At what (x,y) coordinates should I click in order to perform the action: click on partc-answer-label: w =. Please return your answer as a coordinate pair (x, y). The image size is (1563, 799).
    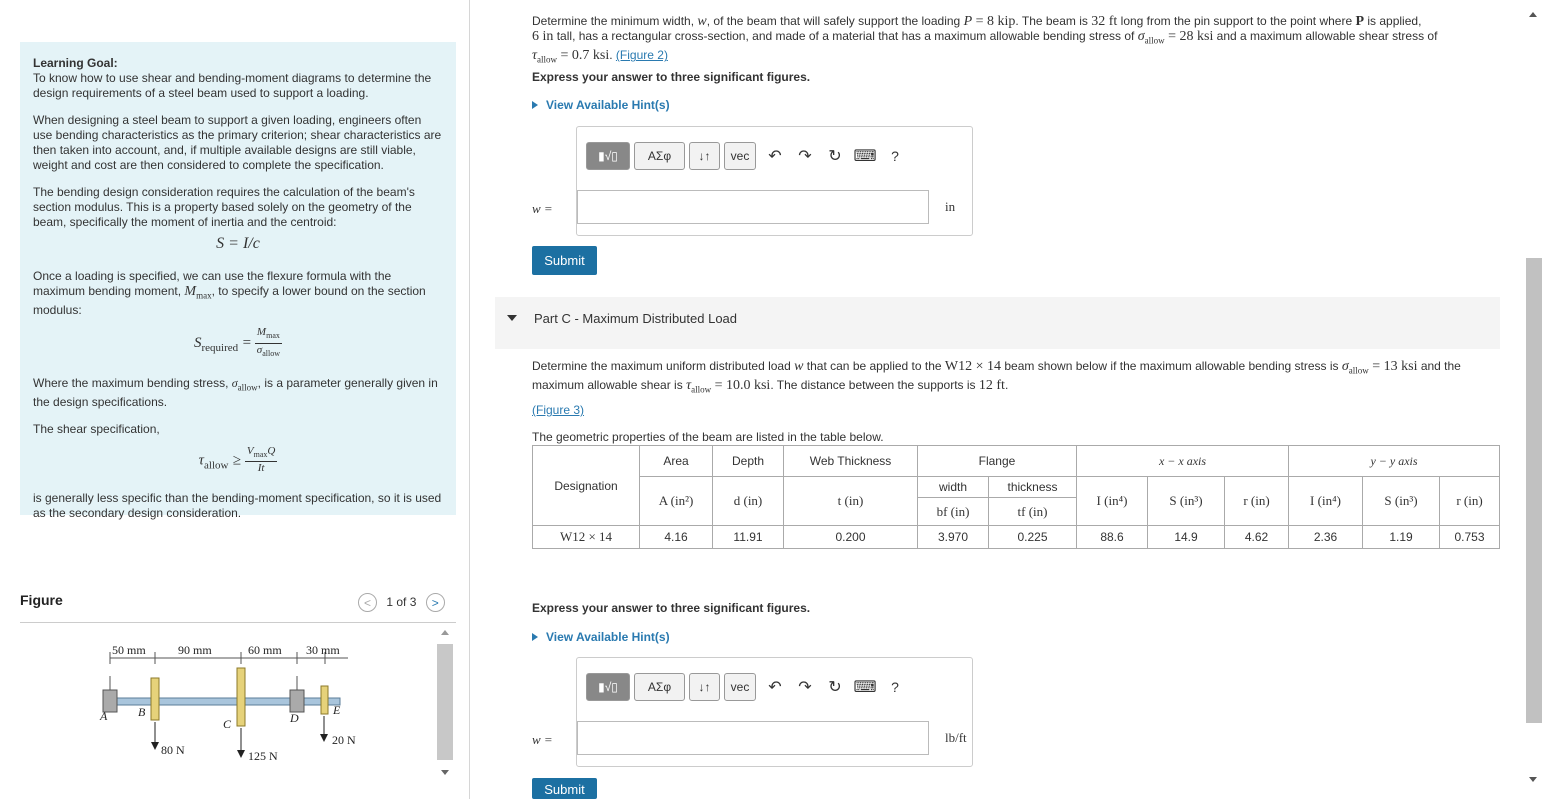
    Looking at the image, I should click on (542, 739).